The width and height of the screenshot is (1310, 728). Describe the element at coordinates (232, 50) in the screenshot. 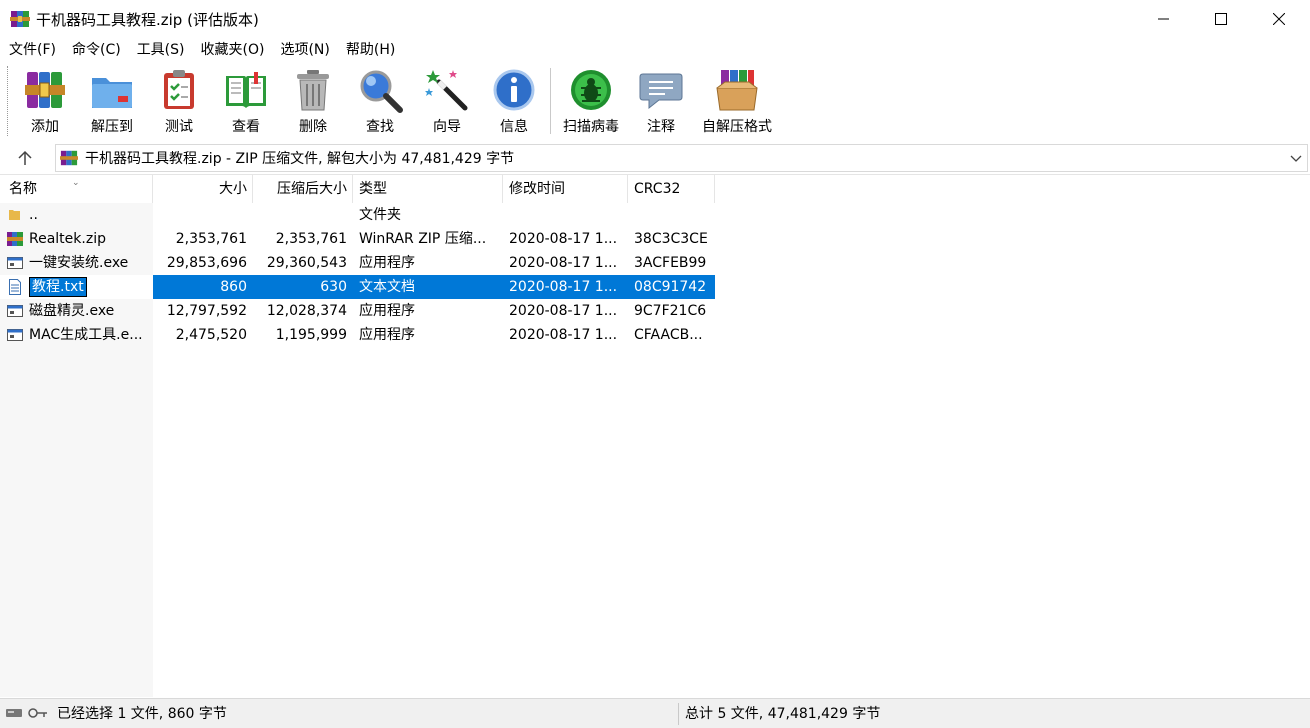

I see `menu-favorites: 收藏夹(O)` at that location.